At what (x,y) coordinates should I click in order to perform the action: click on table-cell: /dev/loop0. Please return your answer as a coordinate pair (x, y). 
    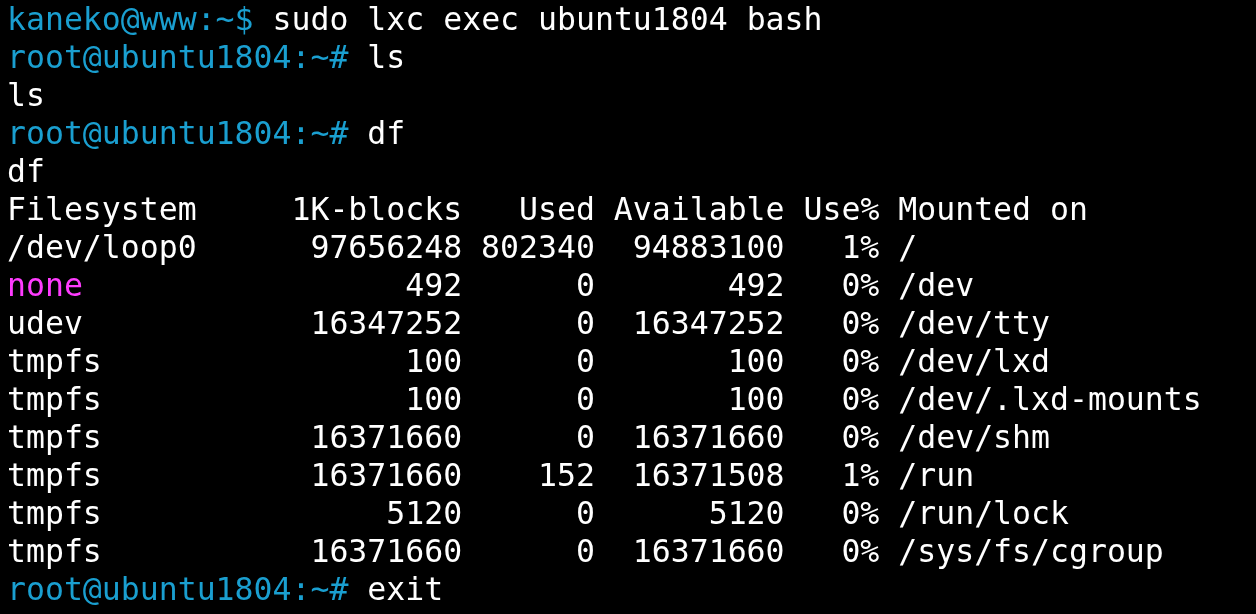
    Looking at the image, I should click on (102, 247).